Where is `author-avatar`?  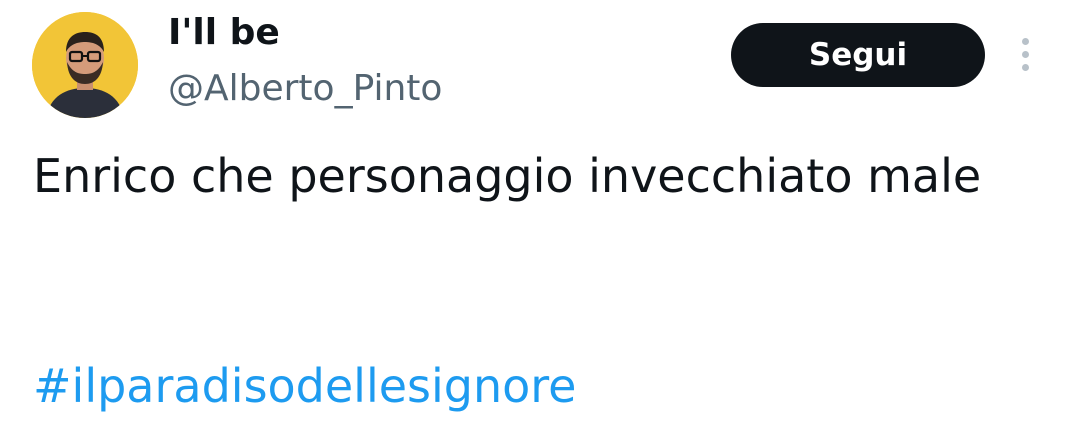
author-avatar is located at coordinates (85, 65).